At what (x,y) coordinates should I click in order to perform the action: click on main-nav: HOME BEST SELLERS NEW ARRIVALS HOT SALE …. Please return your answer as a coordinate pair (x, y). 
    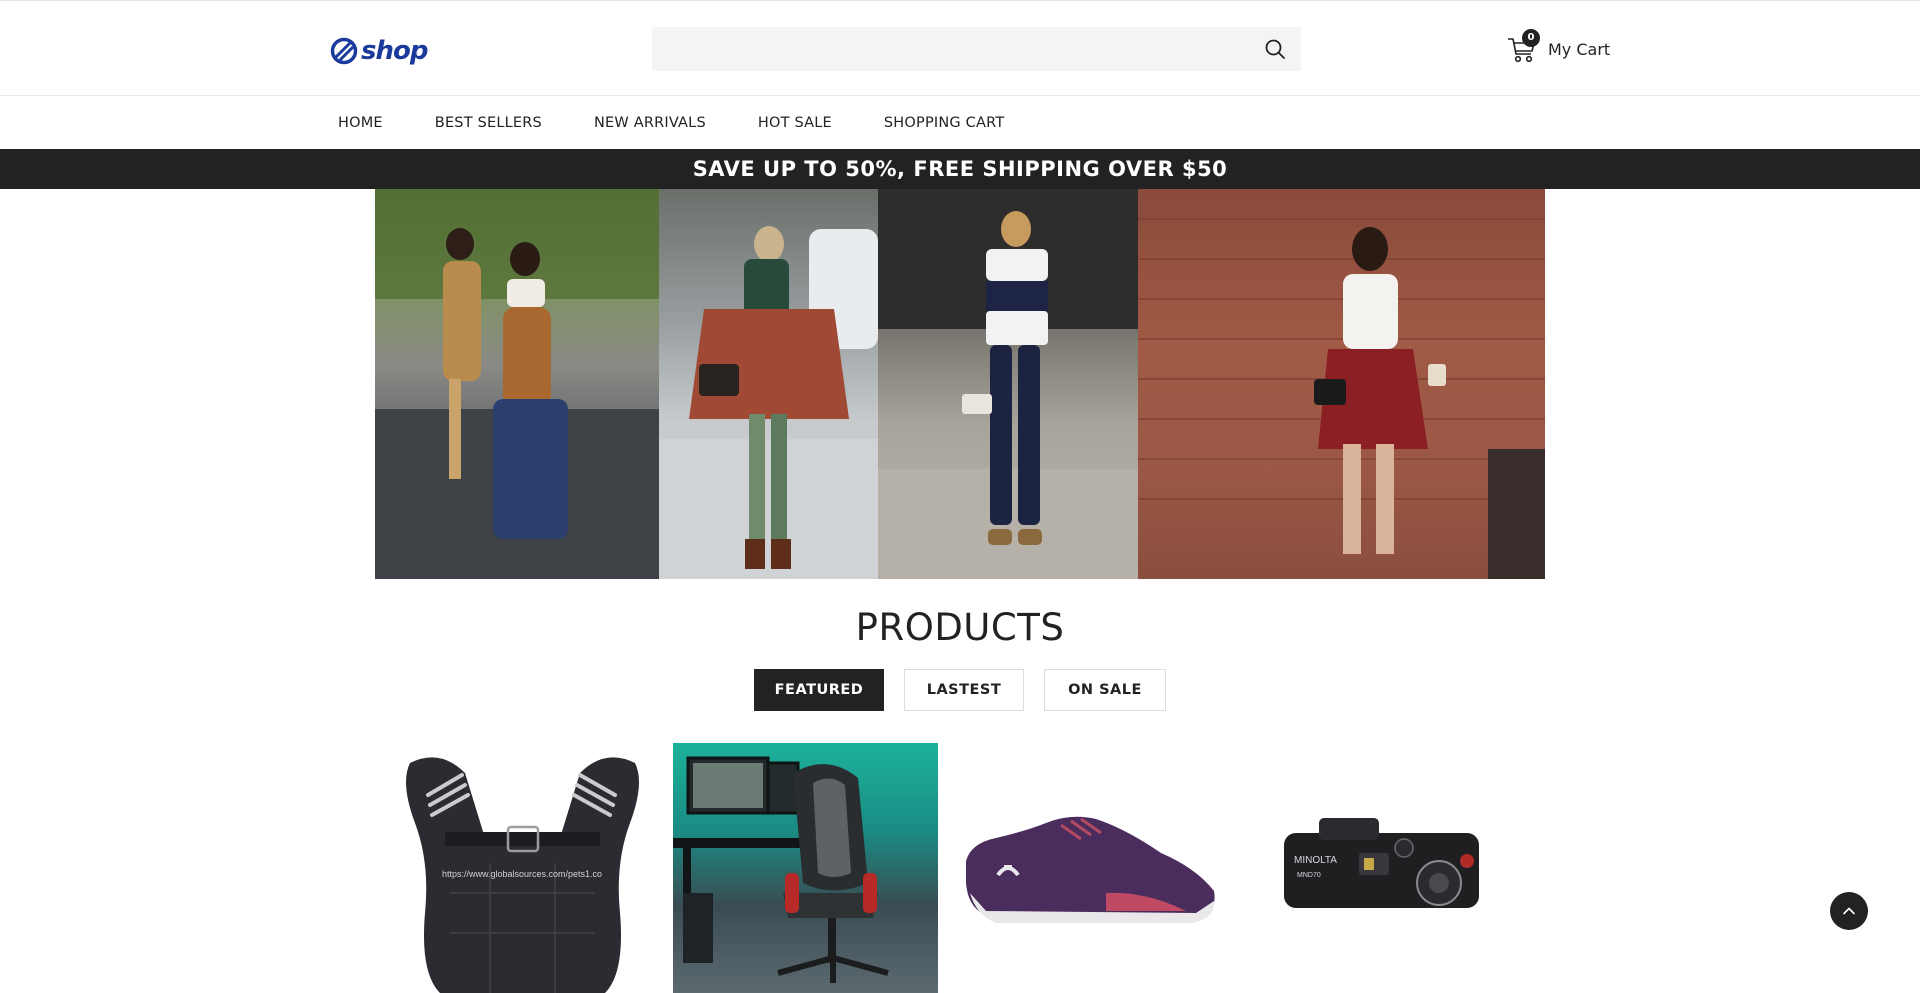
    Looking at the image, I should click on (960, 123).